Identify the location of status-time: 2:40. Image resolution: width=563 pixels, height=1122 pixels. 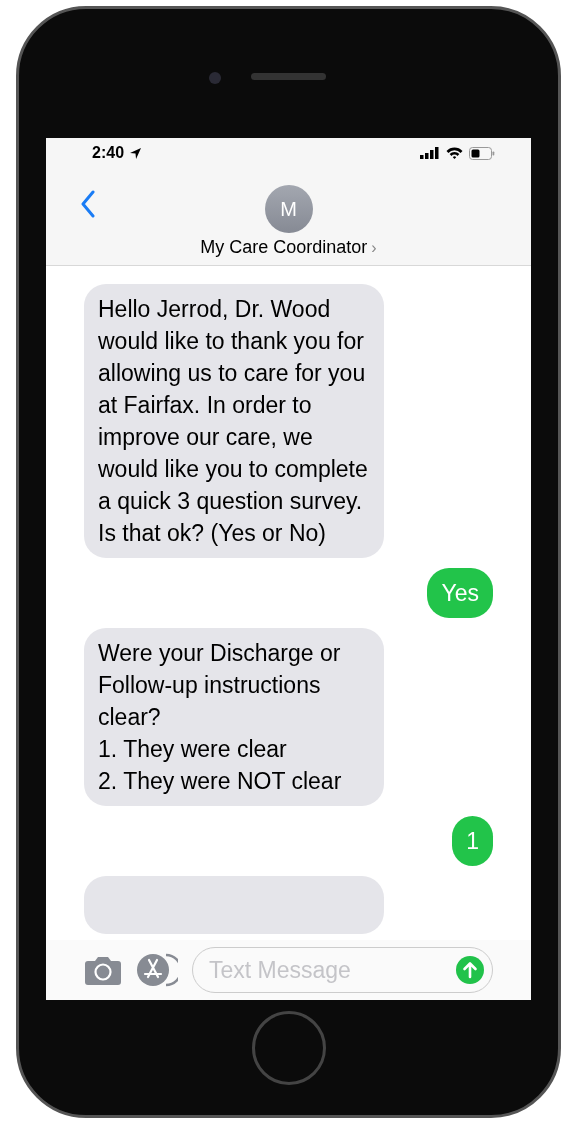
(108, 153).